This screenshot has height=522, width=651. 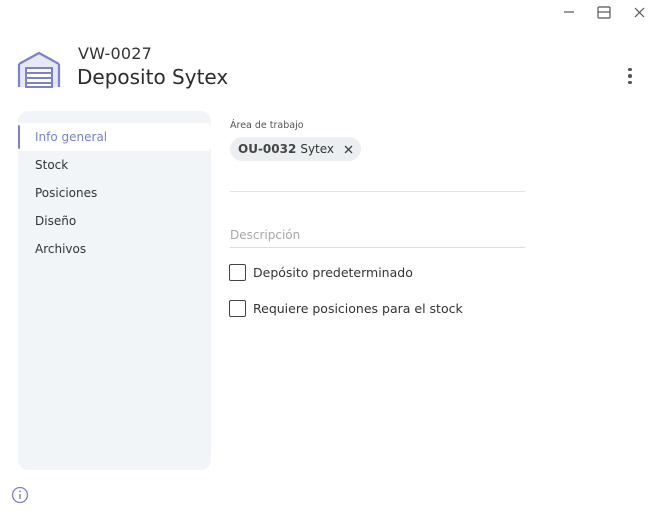 I want to click on sidebar-item-stock: Stock, so click(x=114, y=165).